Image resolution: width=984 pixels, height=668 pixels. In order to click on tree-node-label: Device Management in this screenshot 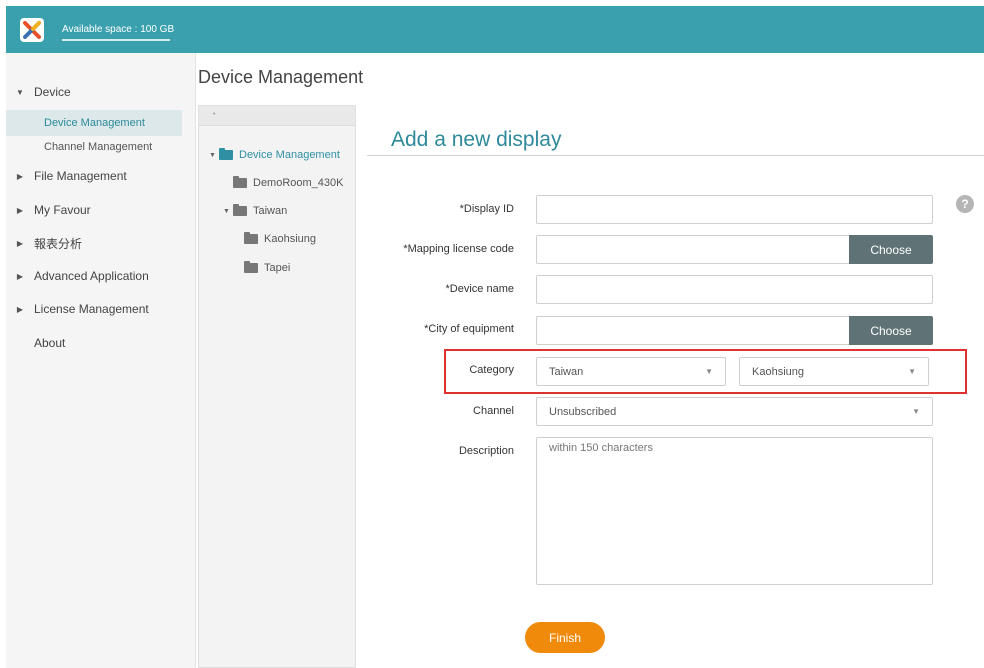, I will do `click(289, 155)`.